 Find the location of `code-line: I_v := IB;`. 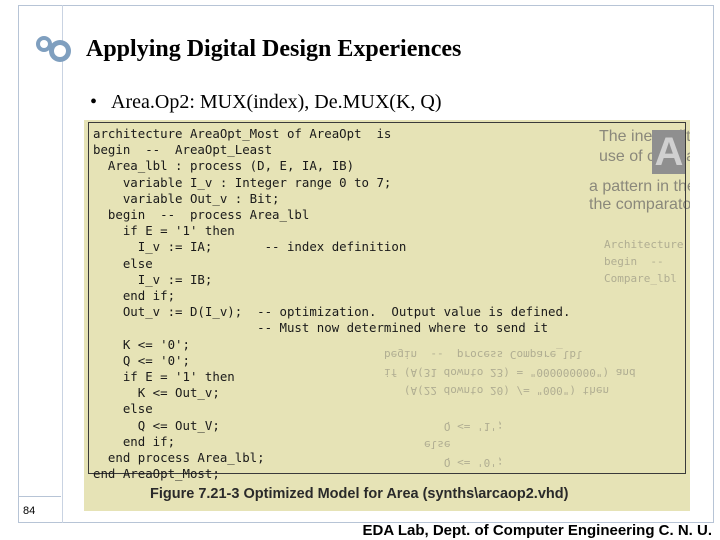

code-line: I_v := IB; is located at coordinates (153, 279).